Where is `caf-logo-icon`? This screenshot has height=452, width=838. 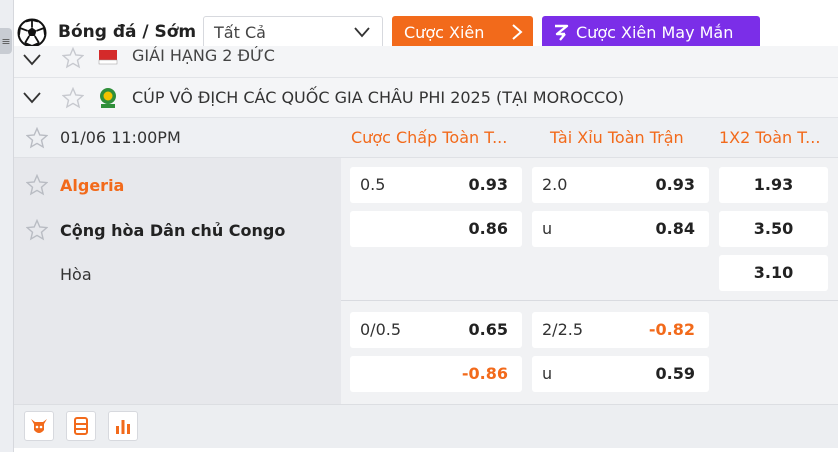 caf-logo-icon is located at coordinates (108, 98).